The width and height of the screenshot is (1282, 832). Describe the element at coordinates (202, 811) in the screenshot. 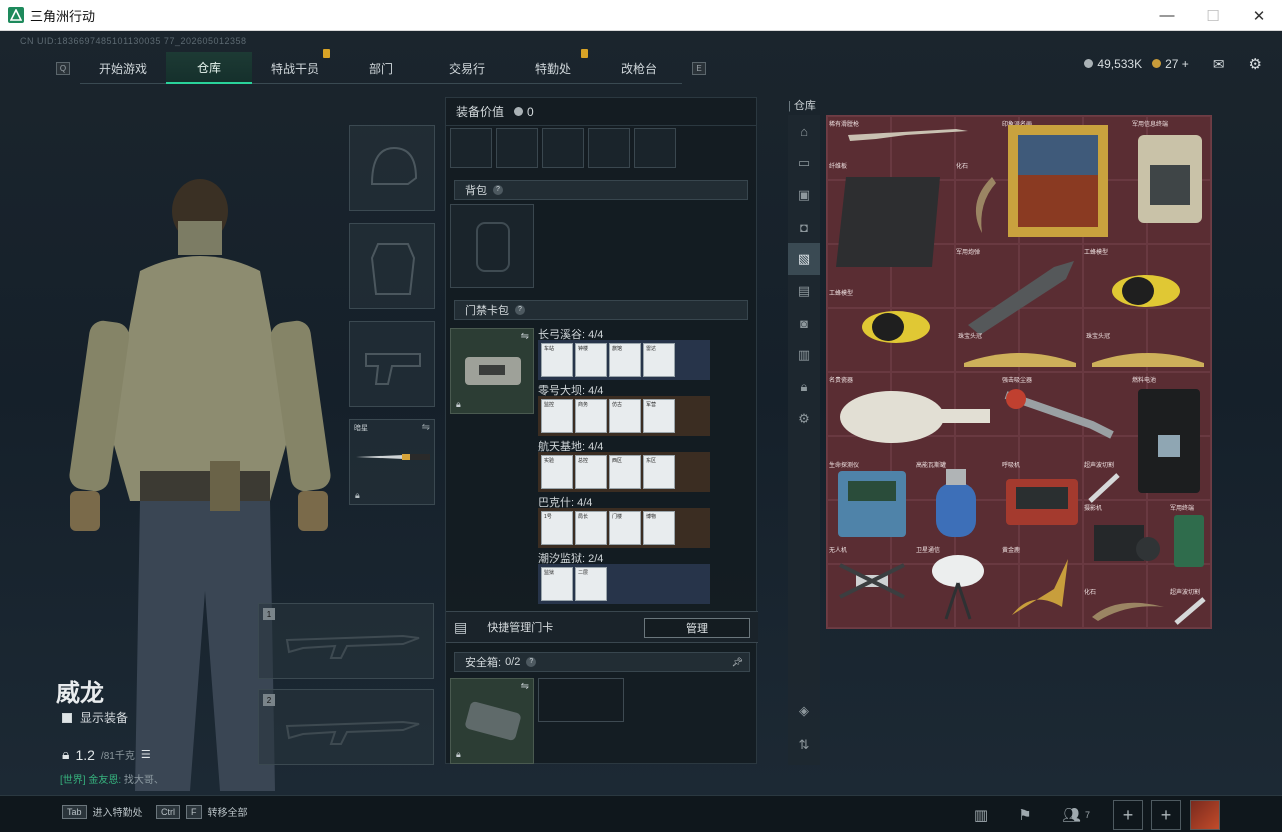

I see `transfer-all-hint: Ctrl F 转移全部` at that location.